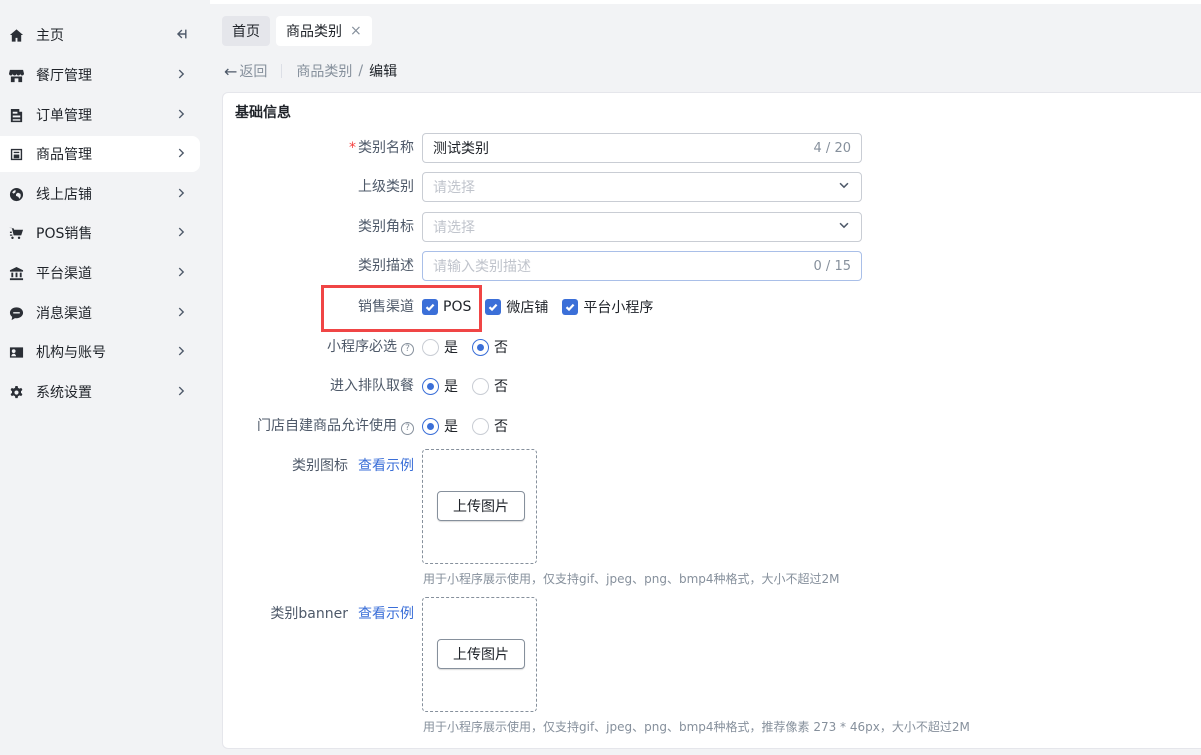 The image size is (1201, 755). I want to click on sidebar-item-products: 商品管理, so click(100, 154).